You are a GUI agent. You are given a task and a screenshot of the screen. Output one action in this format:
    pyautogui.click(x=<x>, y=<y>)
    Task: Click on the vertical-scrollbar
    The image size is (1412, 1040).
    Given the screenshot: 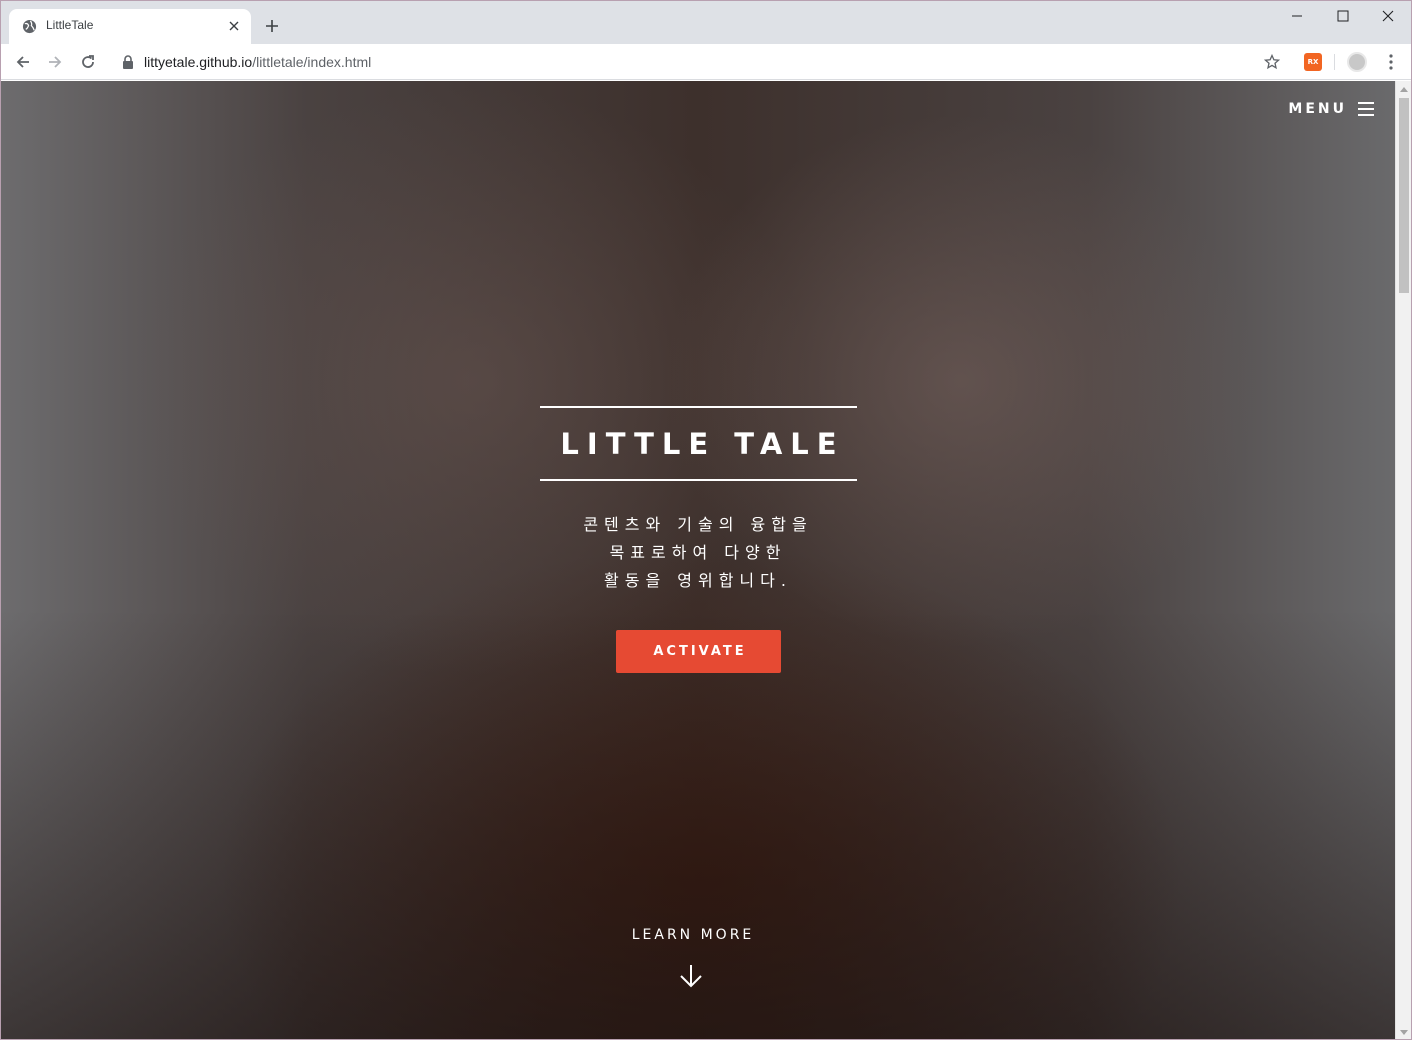 What is the action you would take?
    pyautogui.click(x=1403, y=560)
    